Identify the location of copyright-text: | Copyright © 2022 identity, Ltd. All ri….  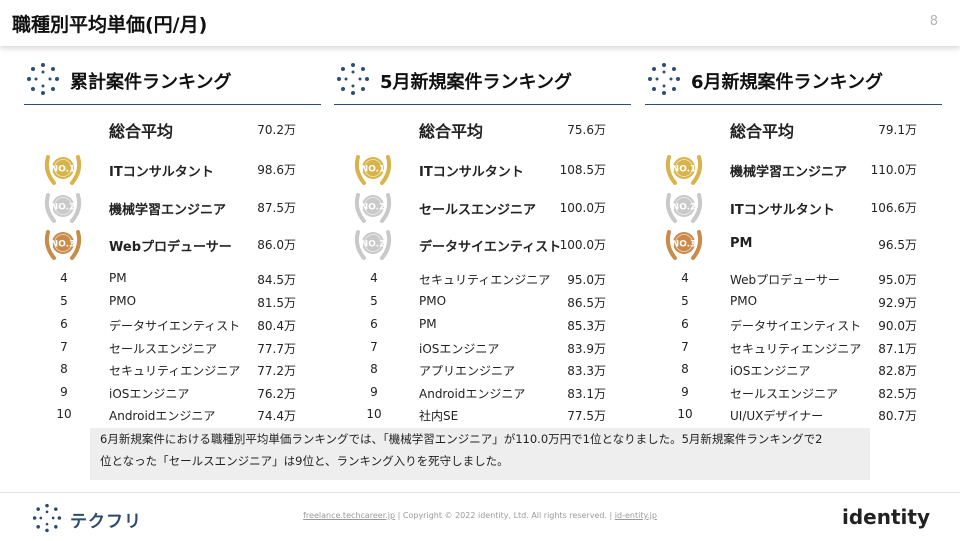
(505, 515).